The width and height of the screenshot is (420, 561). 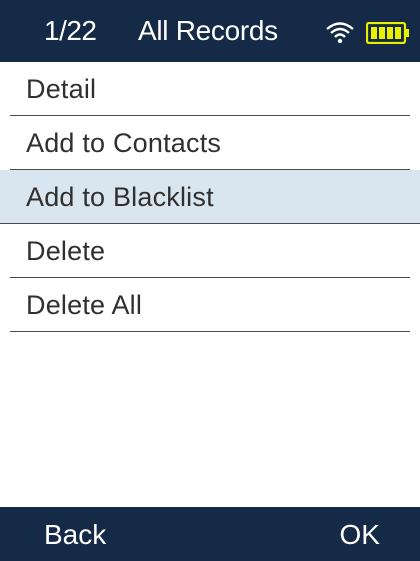 What do you see at coordinates (210, 305) in the screenshot?
I see `menu-item-delete-all: Delete All` at bounding box center [210, 305].